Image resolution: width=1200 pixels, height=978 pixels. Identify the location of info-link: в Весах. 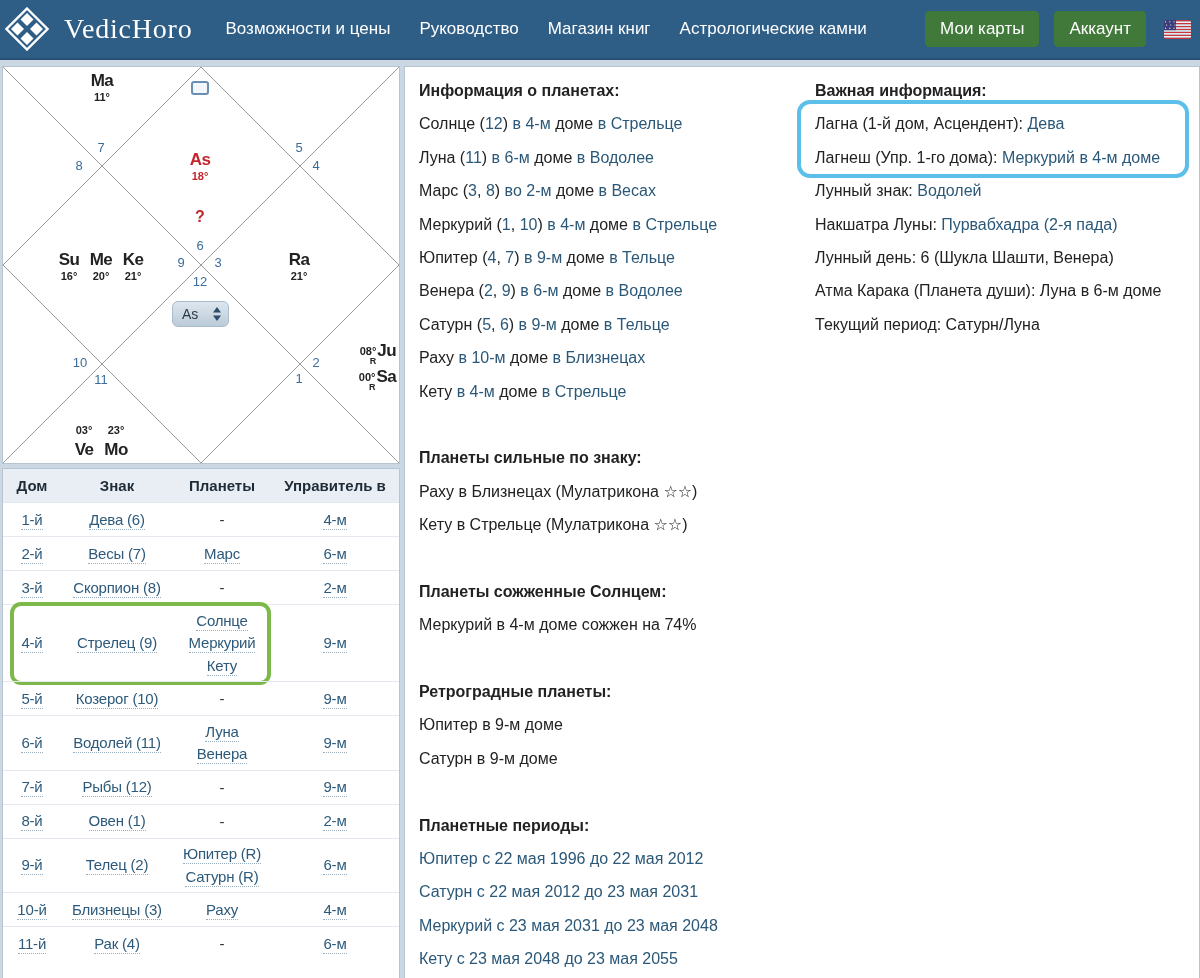
(627, 191).